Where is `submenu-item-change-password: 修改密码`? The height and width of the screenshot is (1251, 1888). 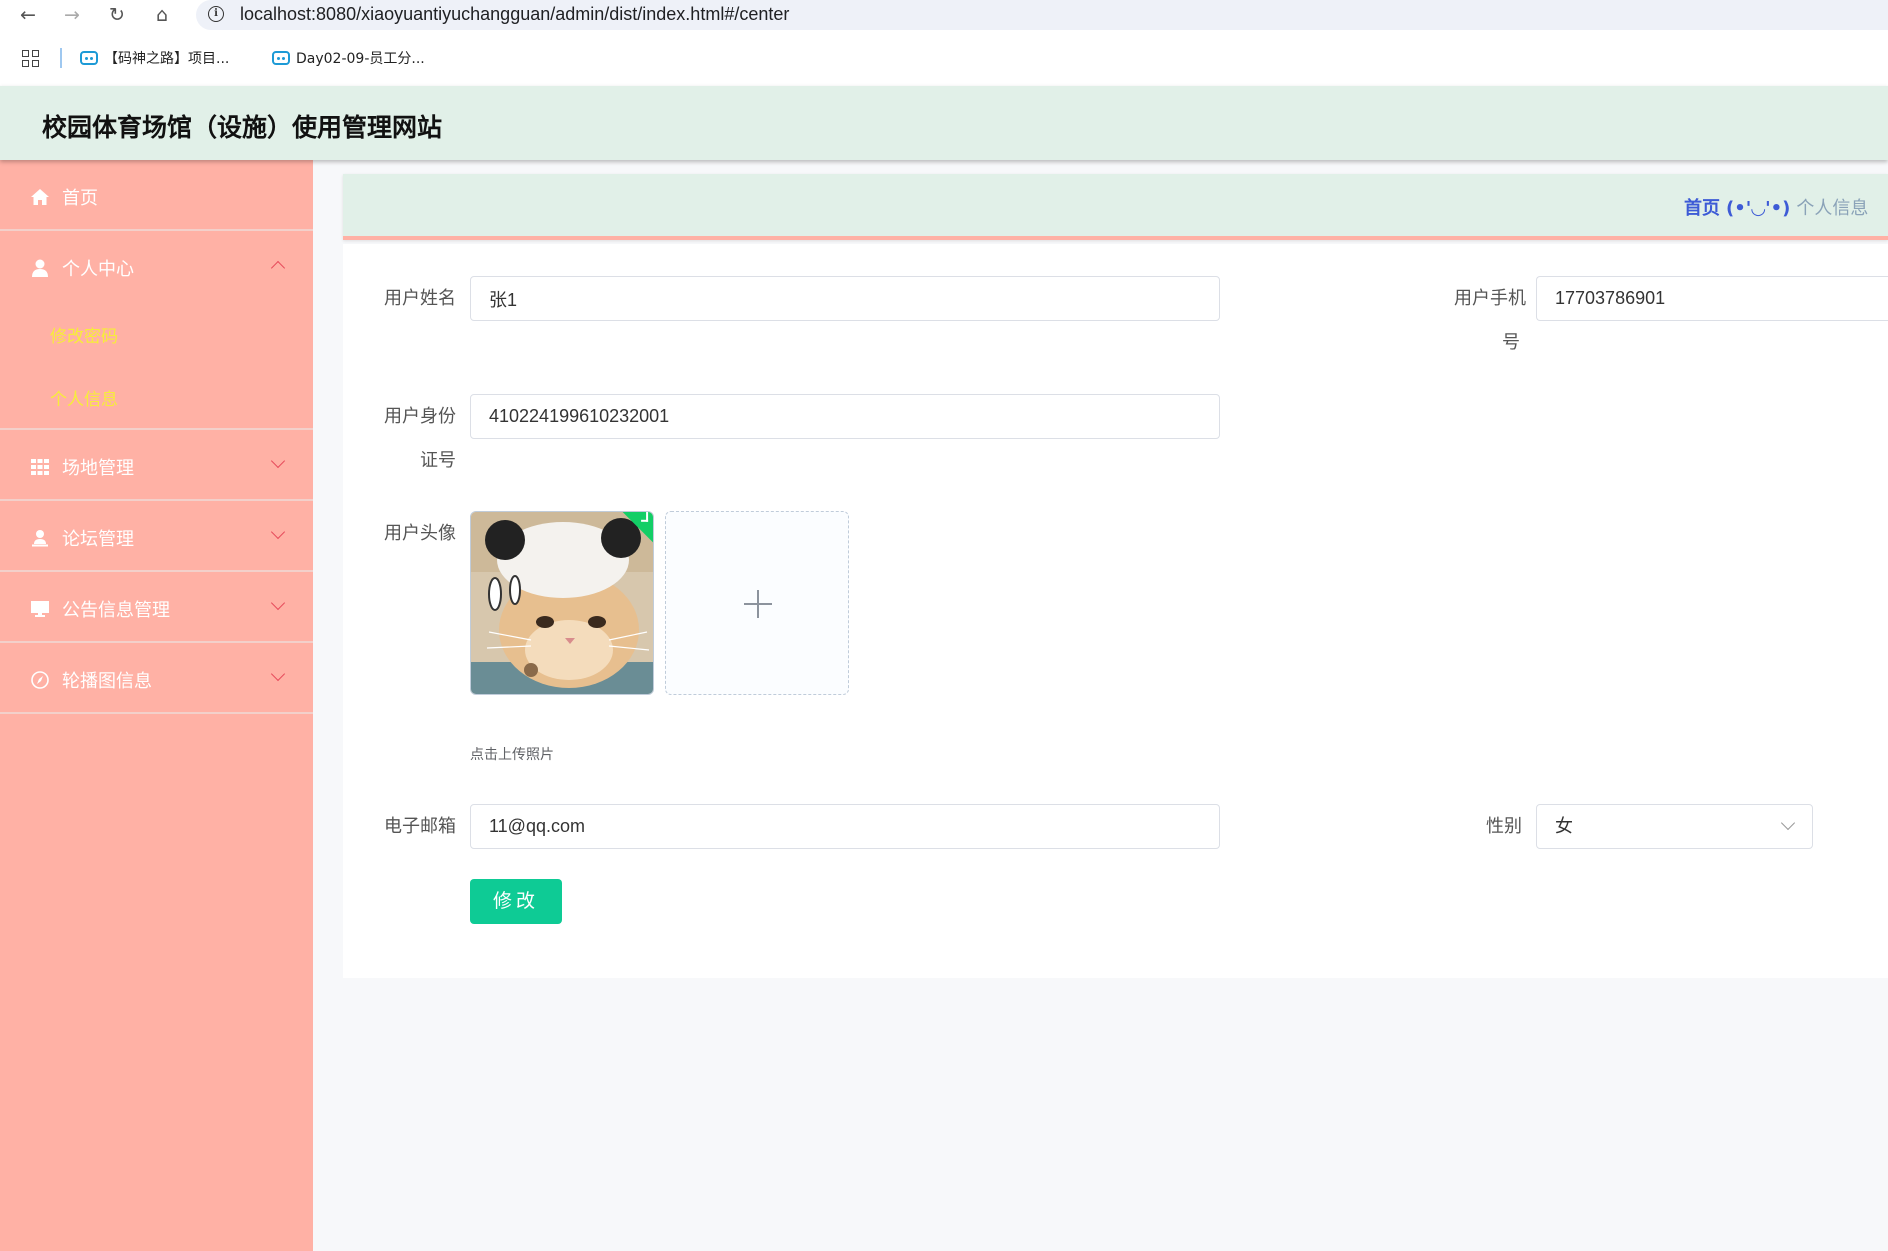
submenu-item-change-password: 修改密码 is located at coordinates (156, 333).